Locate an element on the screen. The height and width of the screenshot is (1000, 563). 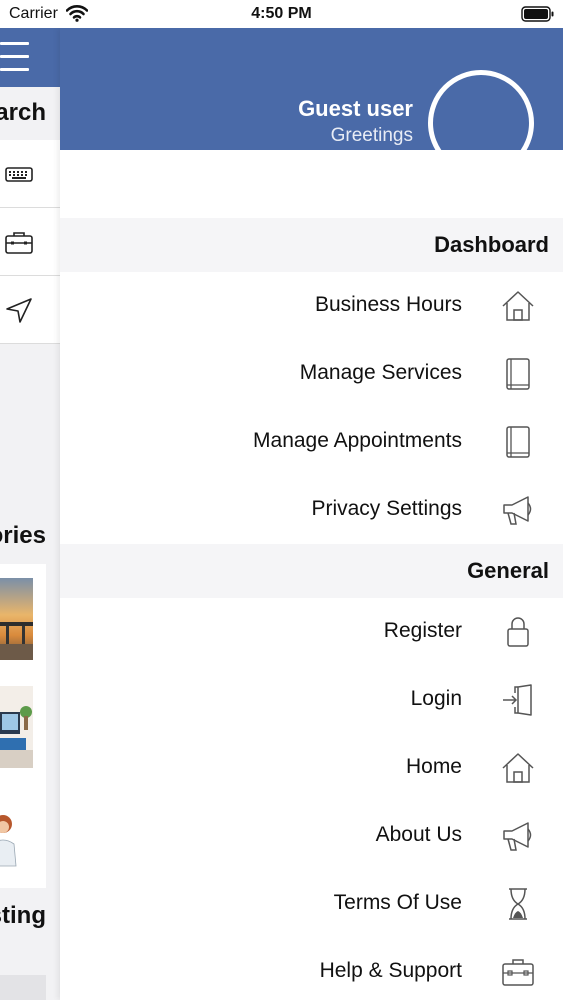
avatar is located at coordinates (481, 110).